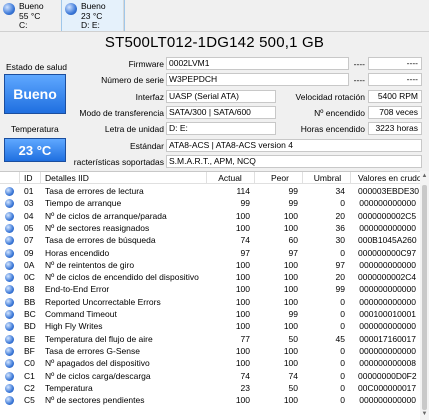  I want to click on row-name: Tasa de errores de lectura, so click(94, 191).